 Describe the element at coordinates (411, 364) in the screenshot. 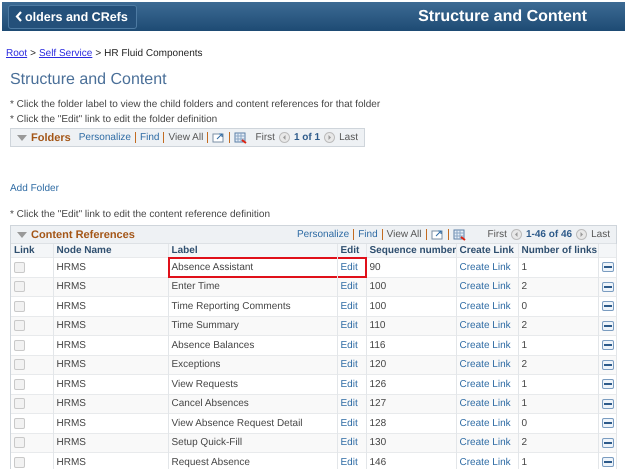

I see `table-cell: 120` at that location.